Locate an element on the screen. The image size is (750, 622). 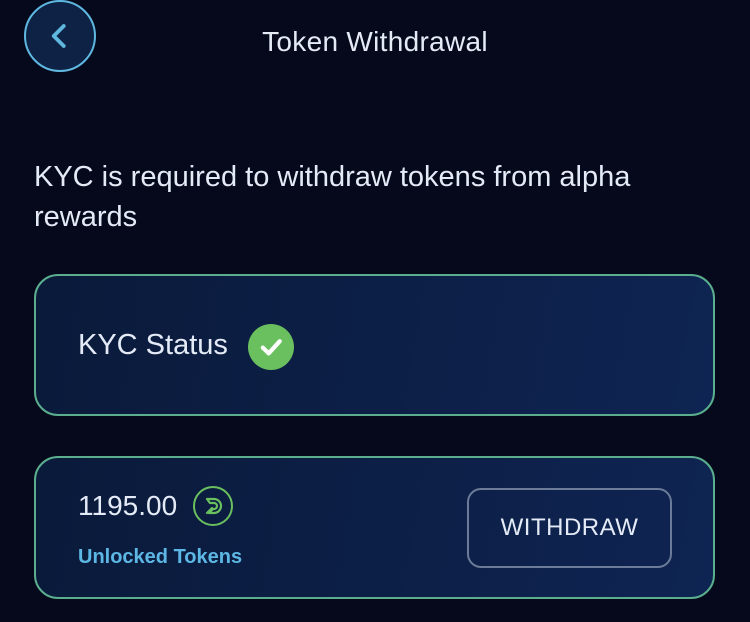
page-title: Token Withdrawal is located at coordinates (375, 41).